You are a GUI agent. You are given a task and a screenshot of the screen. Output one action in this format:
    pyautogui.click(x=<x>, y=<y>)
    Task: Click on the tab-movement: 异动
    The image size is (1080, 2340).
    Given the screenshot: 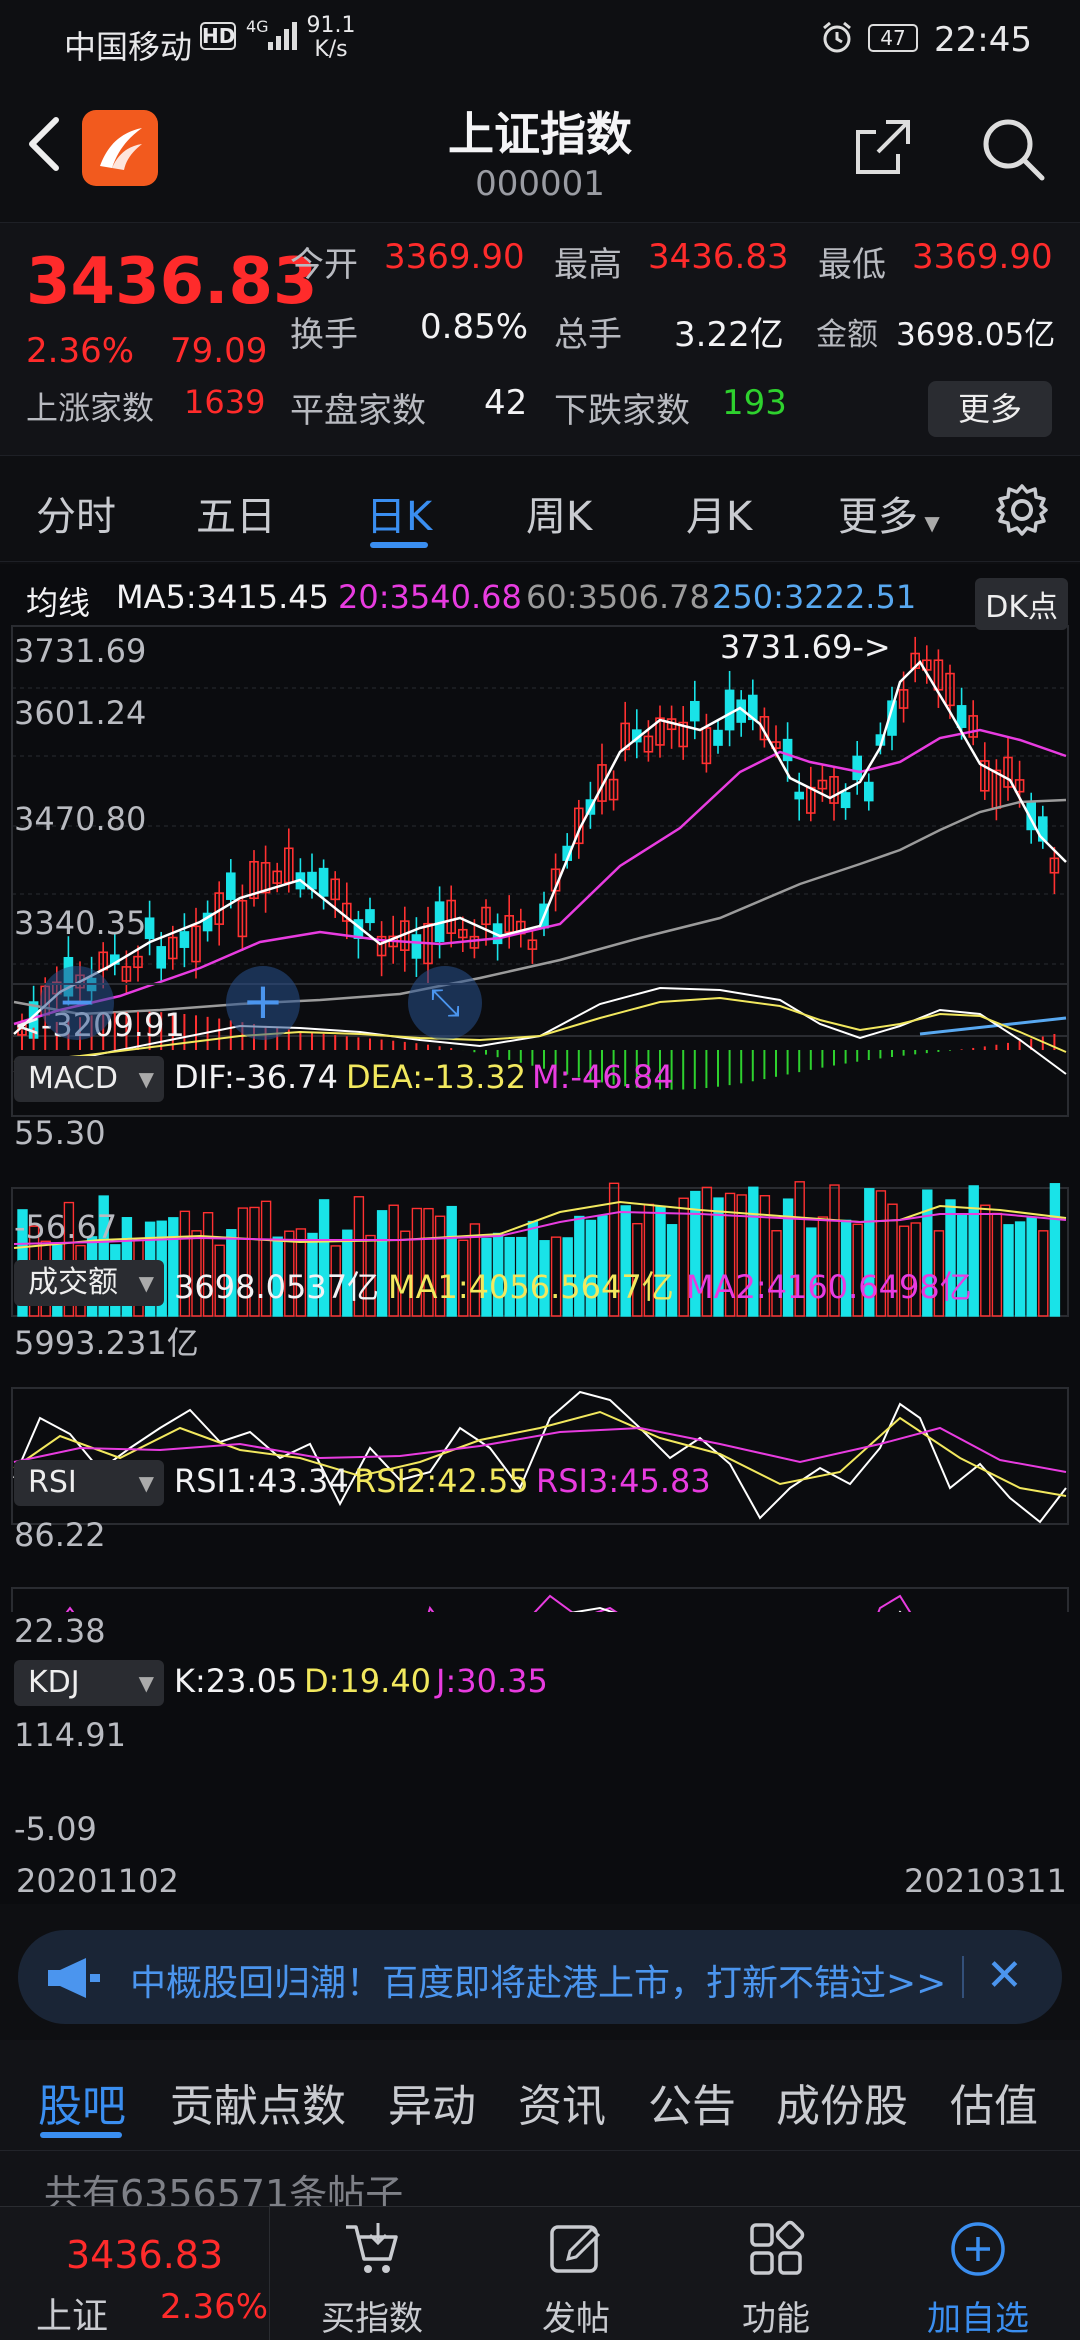 What is the action you would take?
    pyautogui.click(x=432, y=2102)
    